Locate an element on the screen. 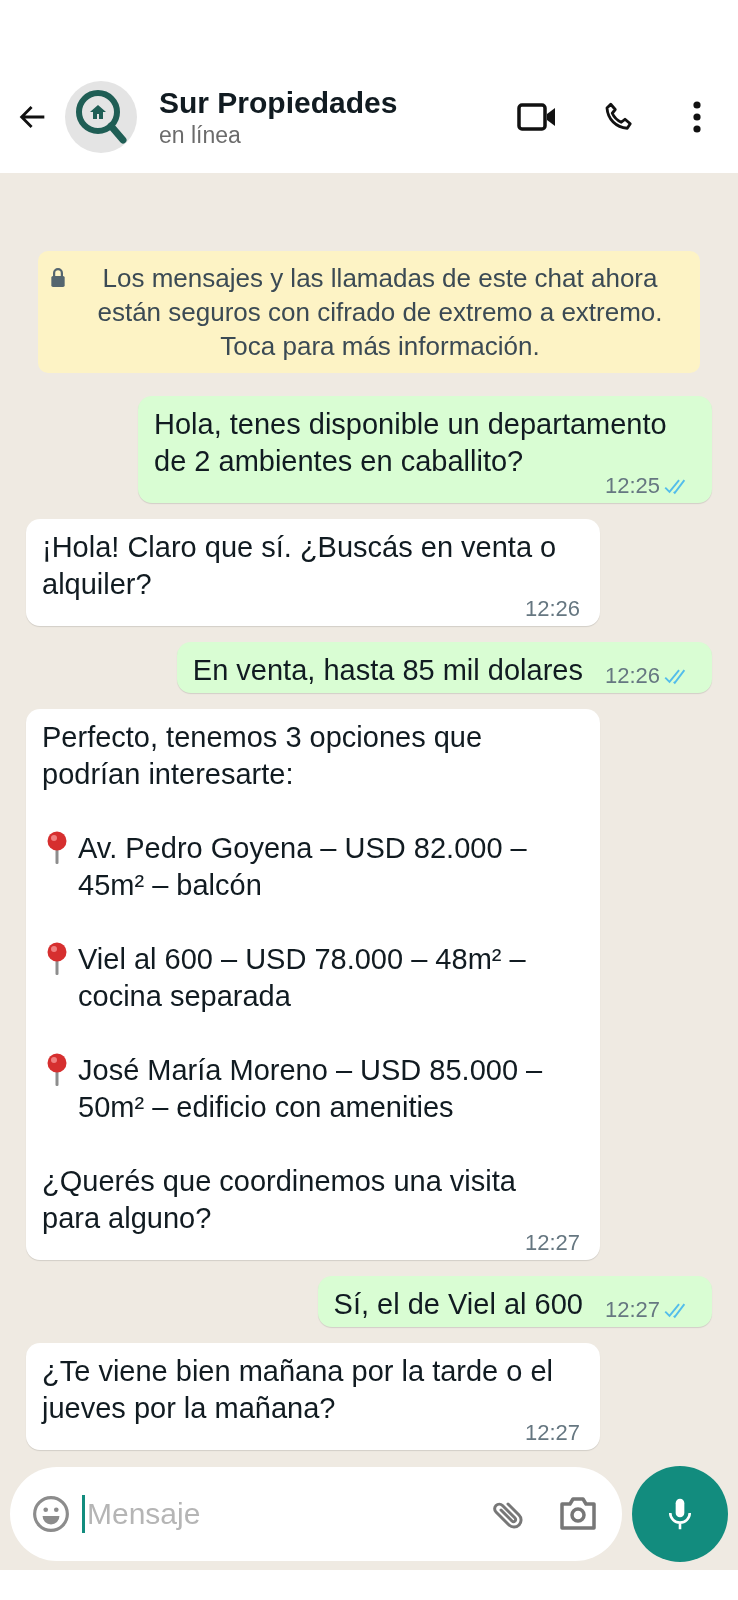 The width and height of the screenshot is (738, 1600). message-time: 12:26 is located at coordinates (632, 676).